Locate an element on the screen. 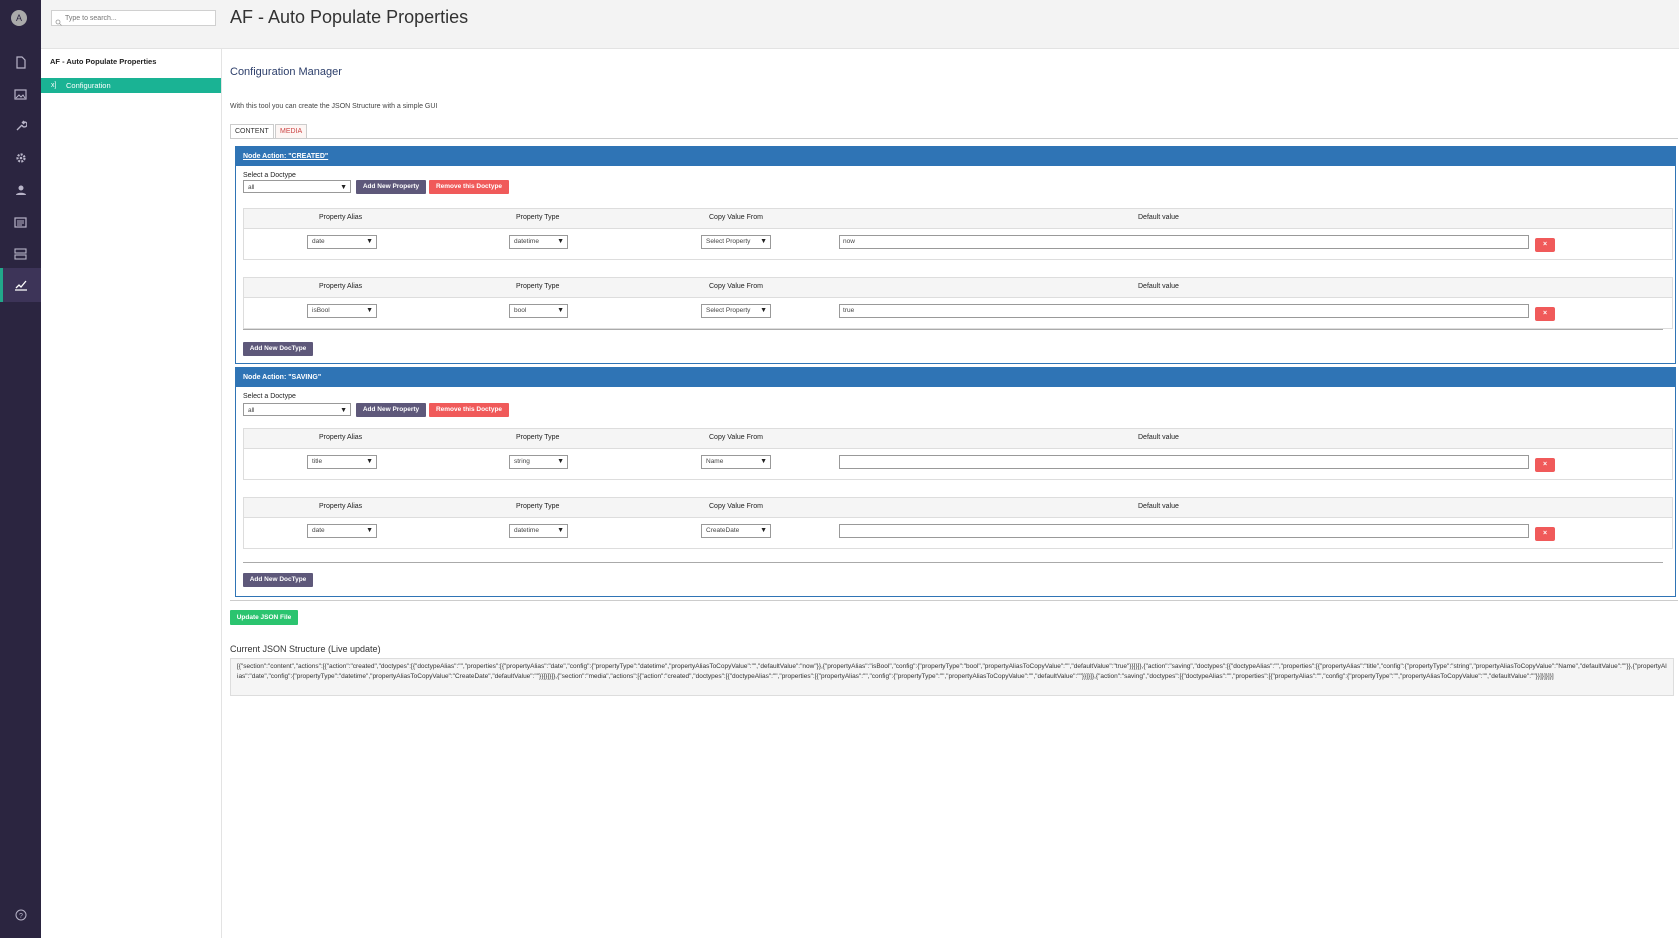  tree-item-configuration: x] Configuration is located at coordinates (131, 85).